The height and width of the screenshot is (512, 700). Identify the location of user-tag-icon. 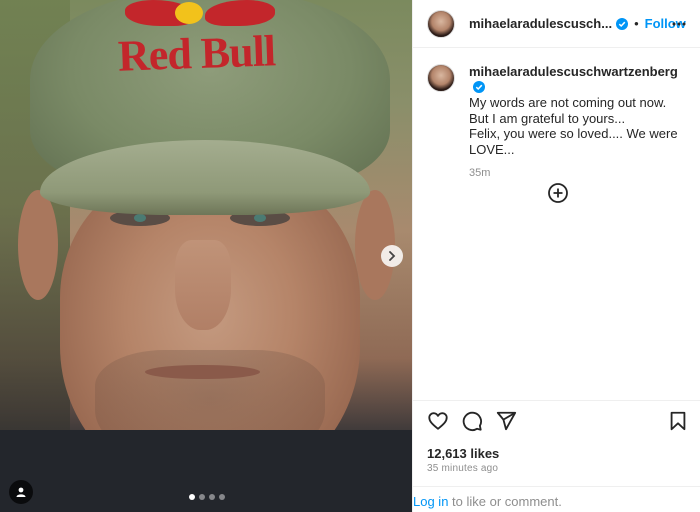
(21, 492).